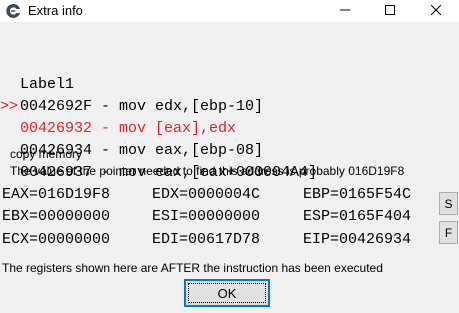 The image size is (459, 313). I want to click on disasm-line: 00426937 - mov eax,[eax+000004A4], so click(158, 149).